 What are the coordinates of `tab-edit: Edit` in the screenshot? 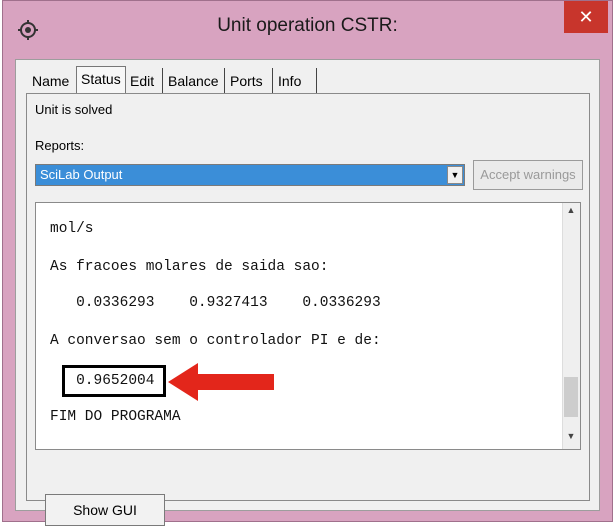 It's located at (142, 81).